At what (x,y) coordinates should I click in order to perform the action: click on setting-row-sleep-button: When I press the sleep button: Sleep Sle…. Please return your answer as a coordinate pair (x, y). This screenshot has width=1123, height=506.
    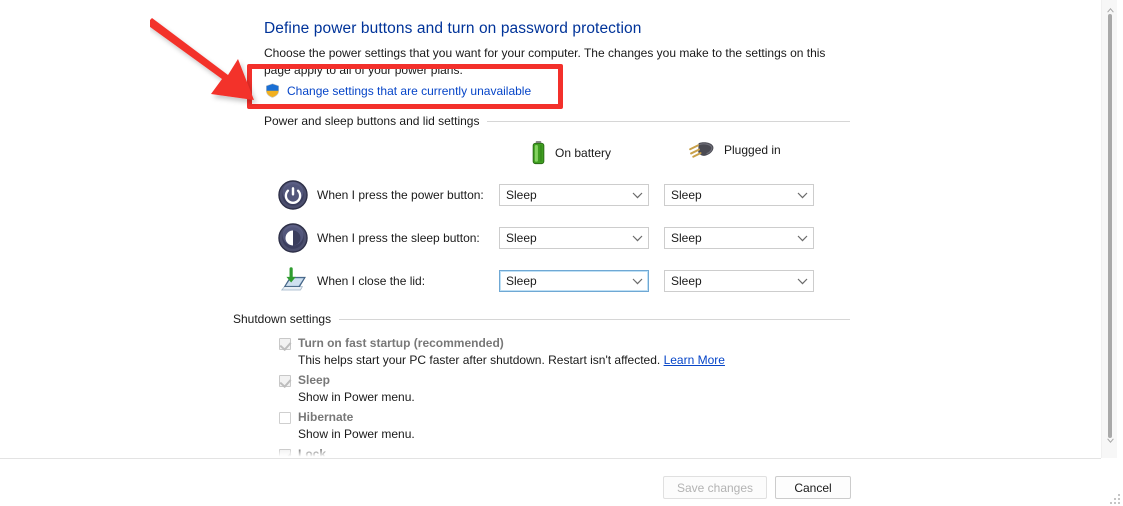
    Looking at the image, I should click on (546, 238).